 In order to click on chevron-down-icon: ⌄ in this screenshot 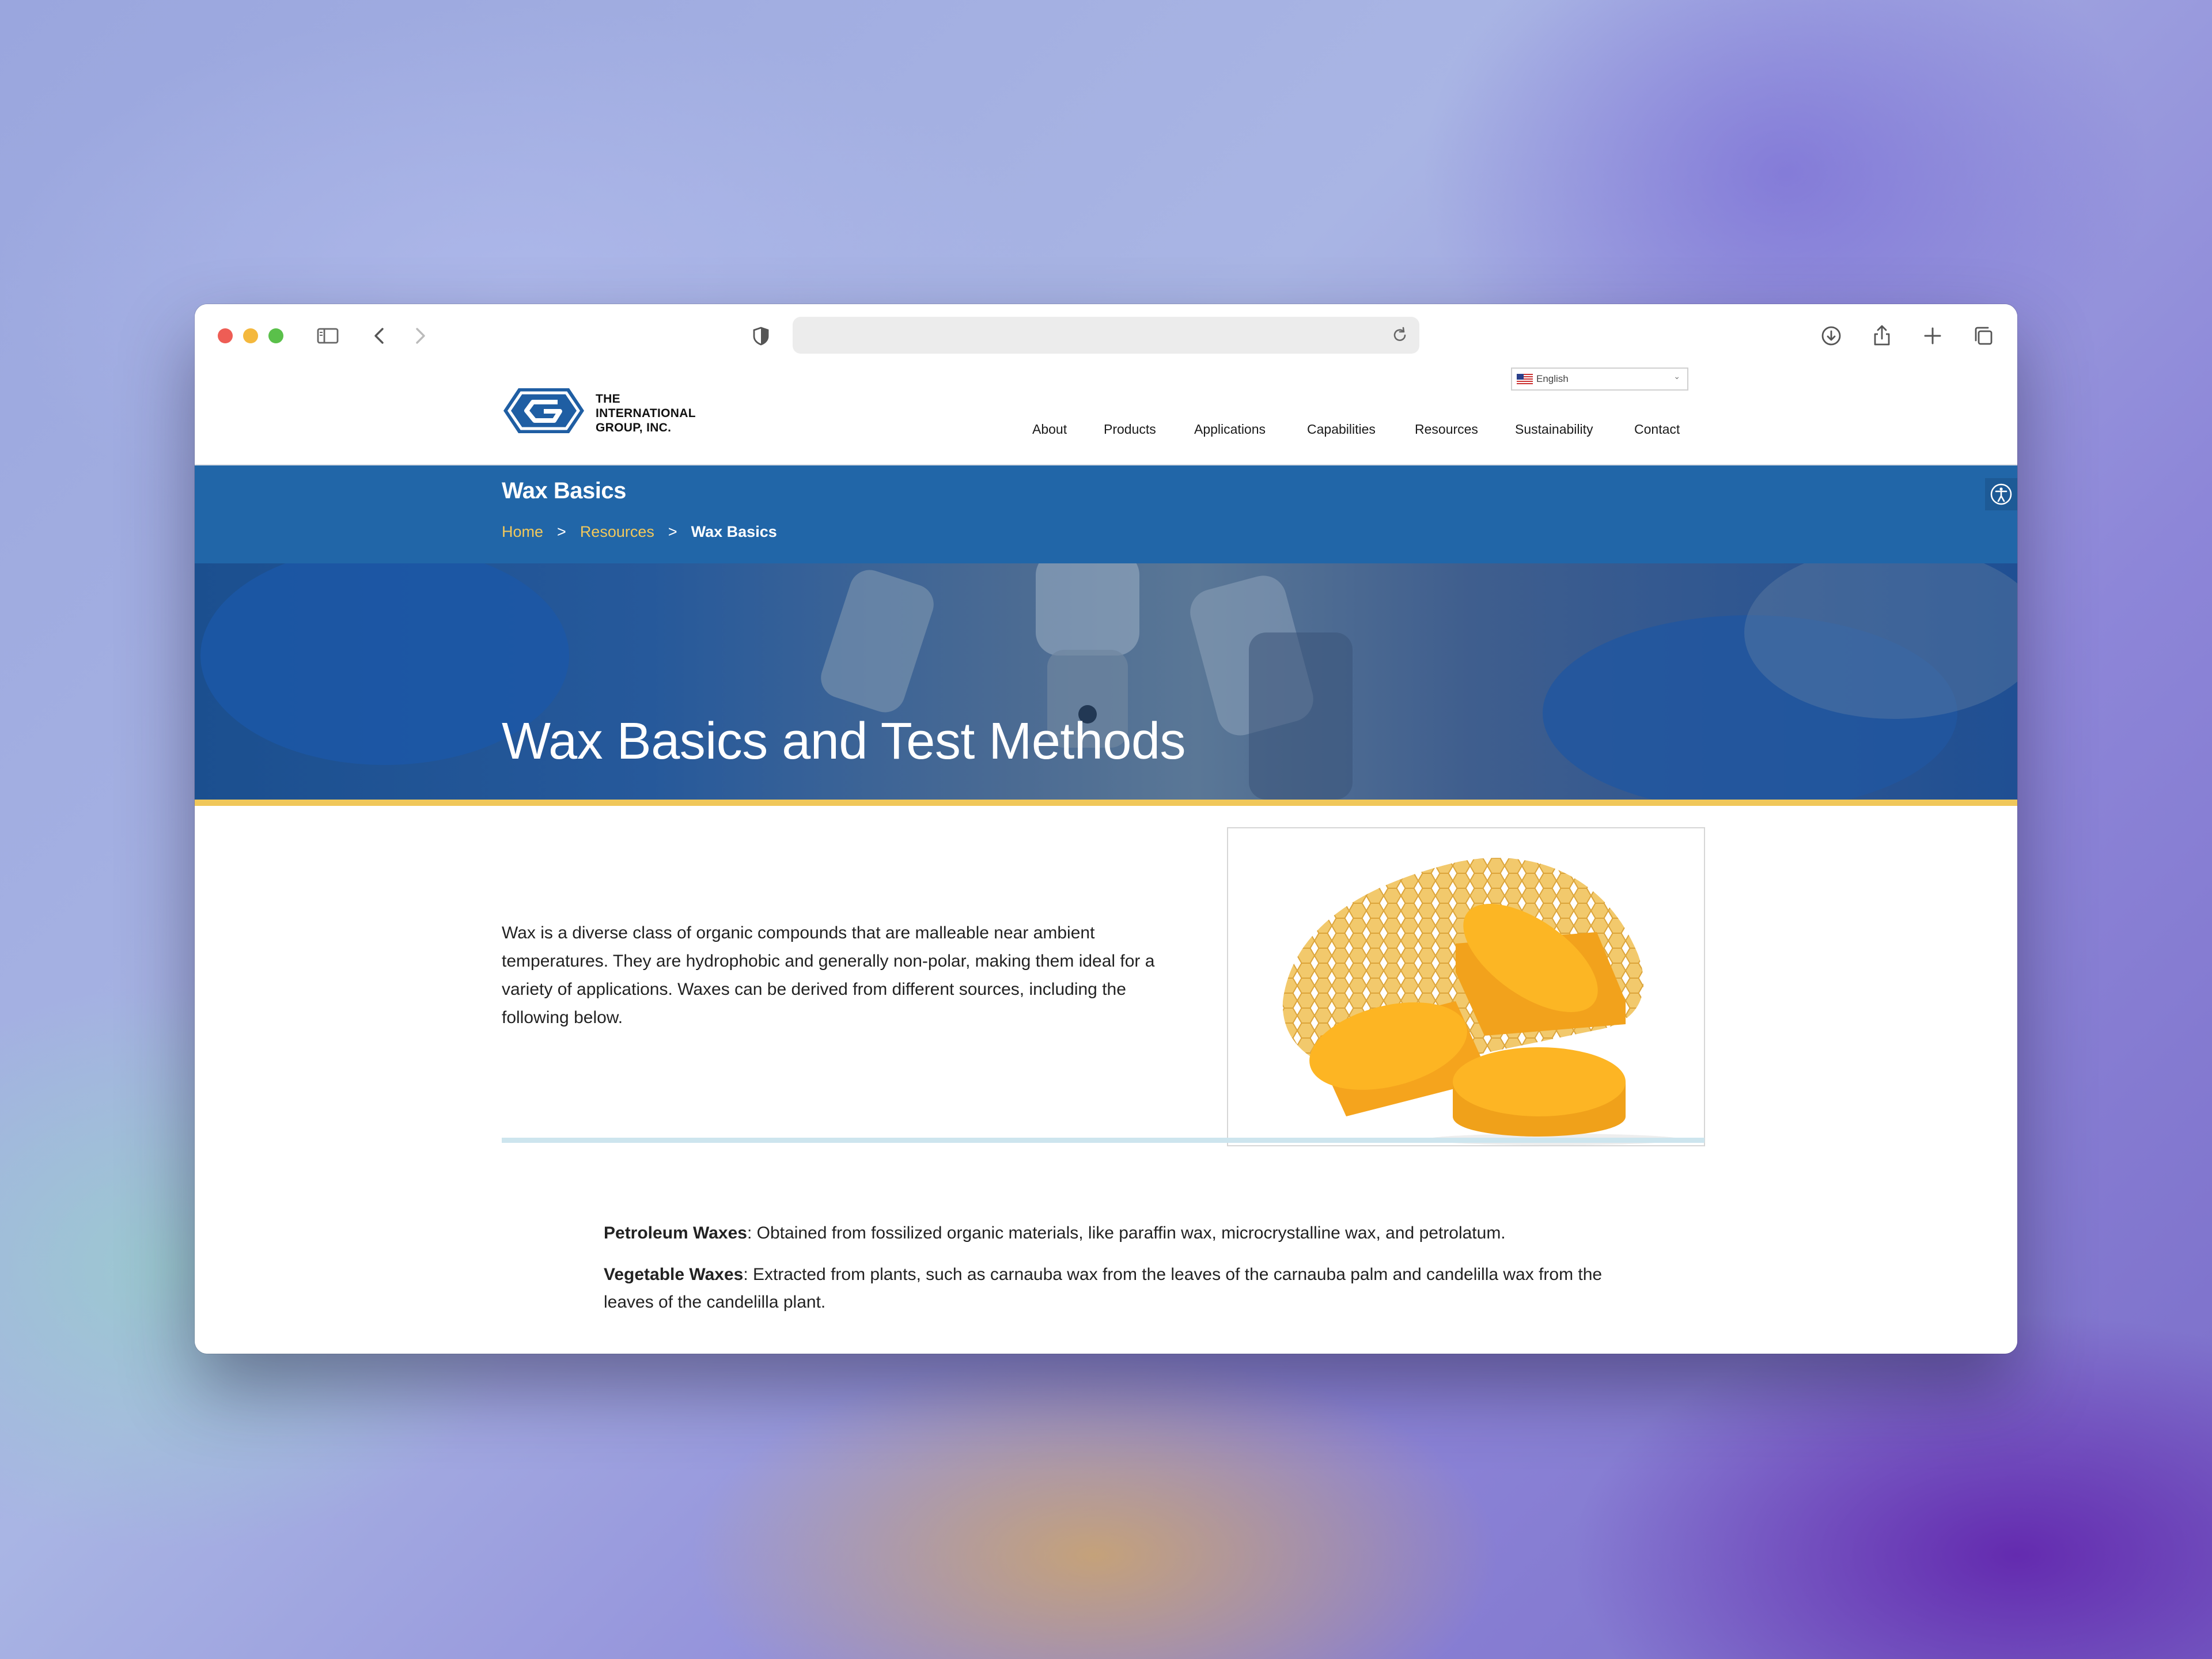, I will do `click(1676, 376)`.